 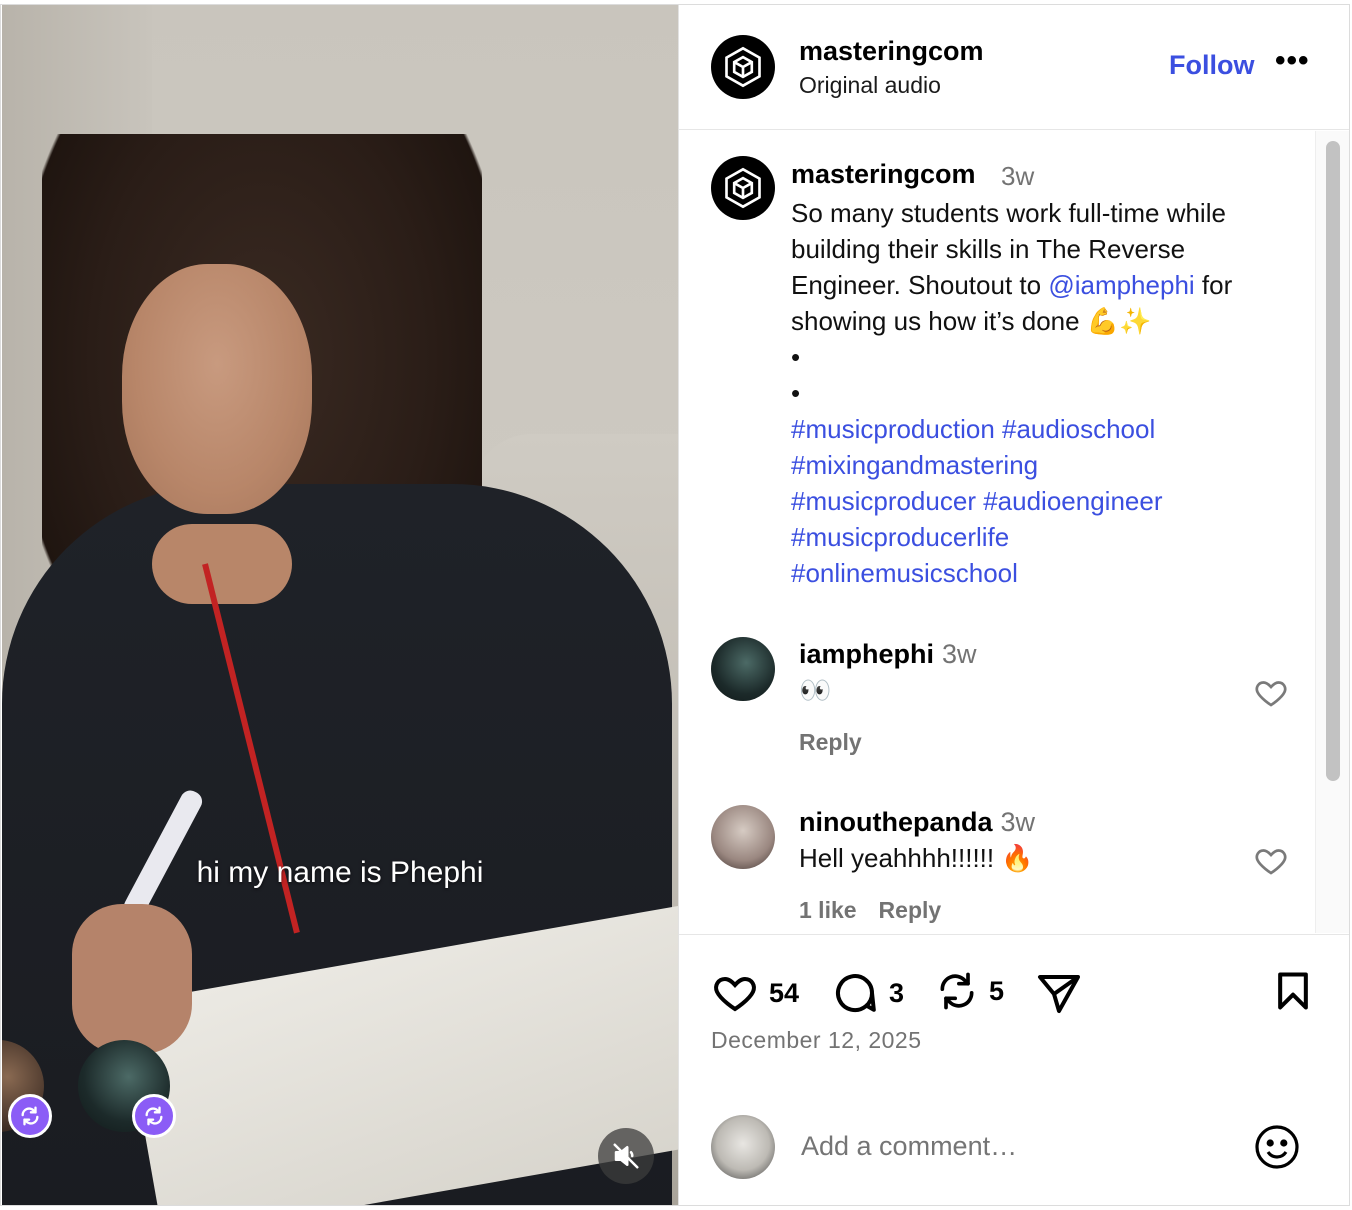 I want to click on muted-speaker-icon, so click(x=626, y=1156).